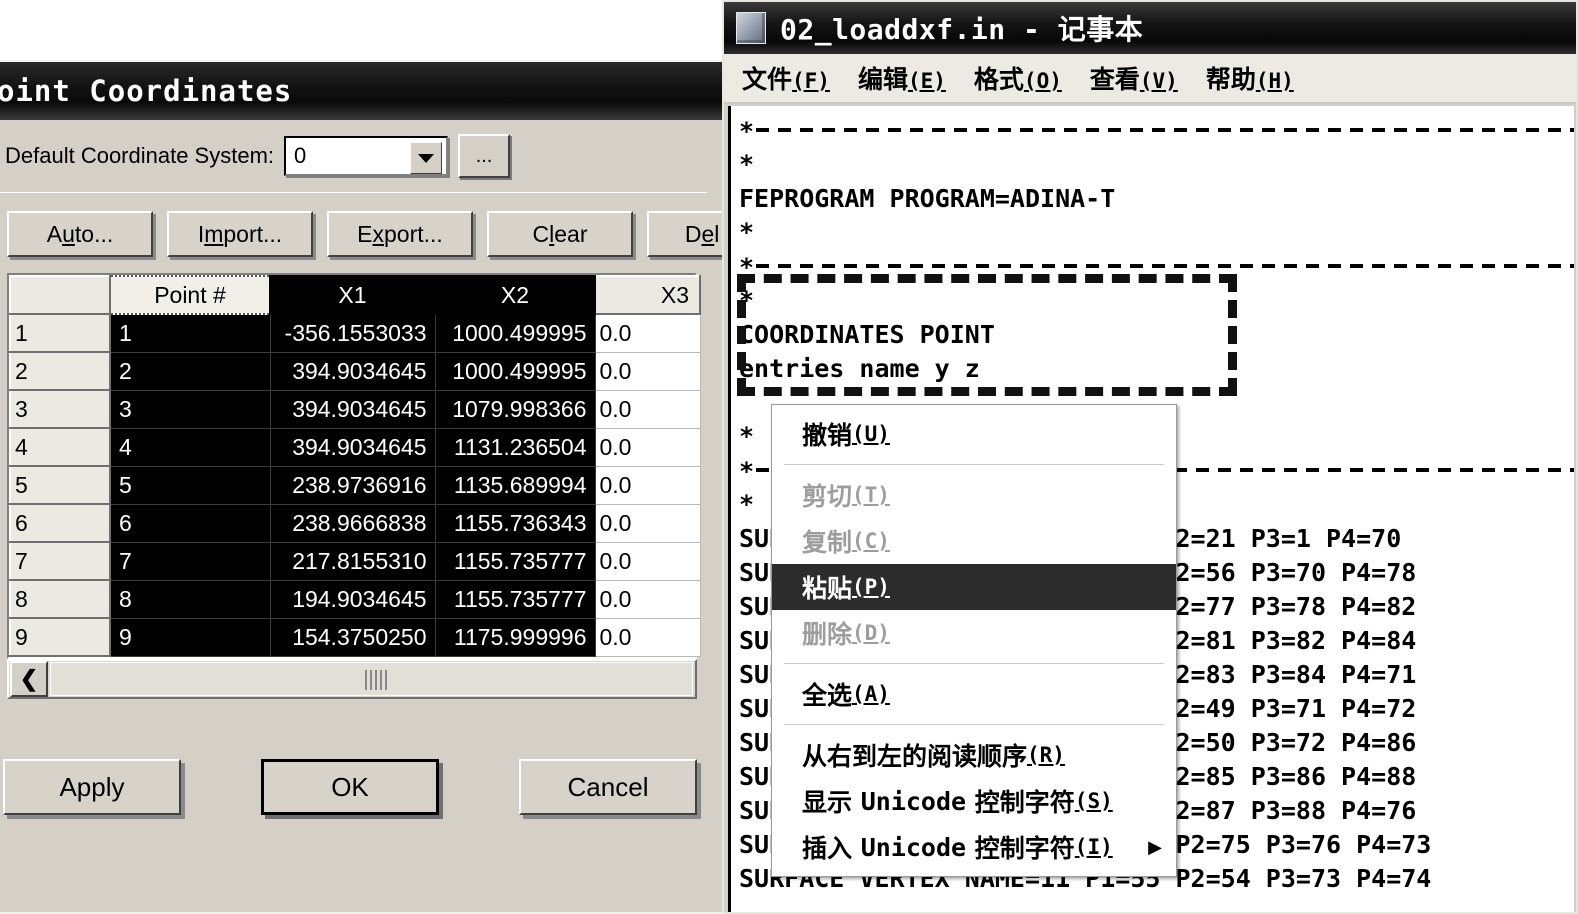 The width and height of the screenshot is (1578, 914). I want to click on table-row: 3 3 394.9034645 1079.998366 0.0, so click(355, 409).